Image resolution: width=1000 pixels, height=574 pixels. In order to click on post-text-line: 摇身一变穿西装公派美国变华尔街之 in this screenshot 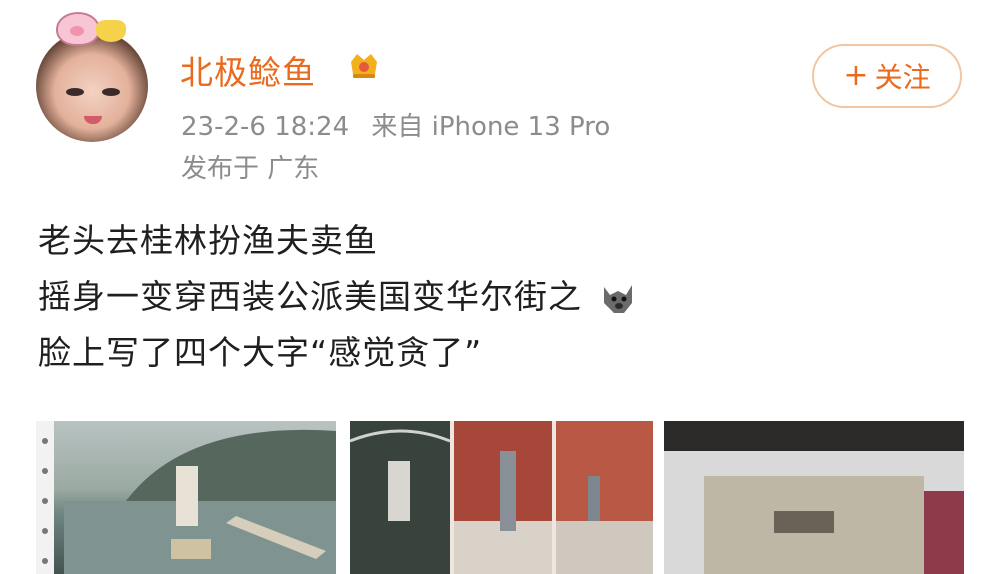, I will do `click(338, 294)`.